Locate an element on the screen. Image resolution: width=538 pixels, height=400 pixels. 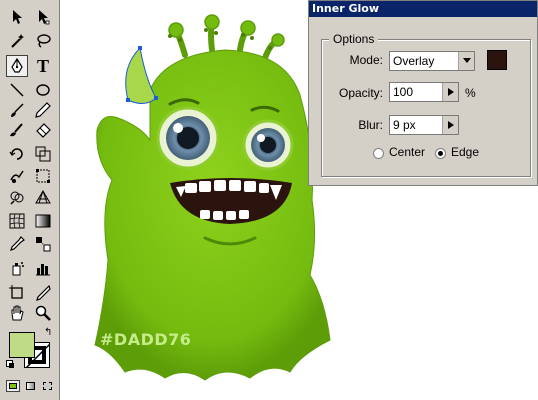
blob-brush-tool is located at coordinates (17, 130).